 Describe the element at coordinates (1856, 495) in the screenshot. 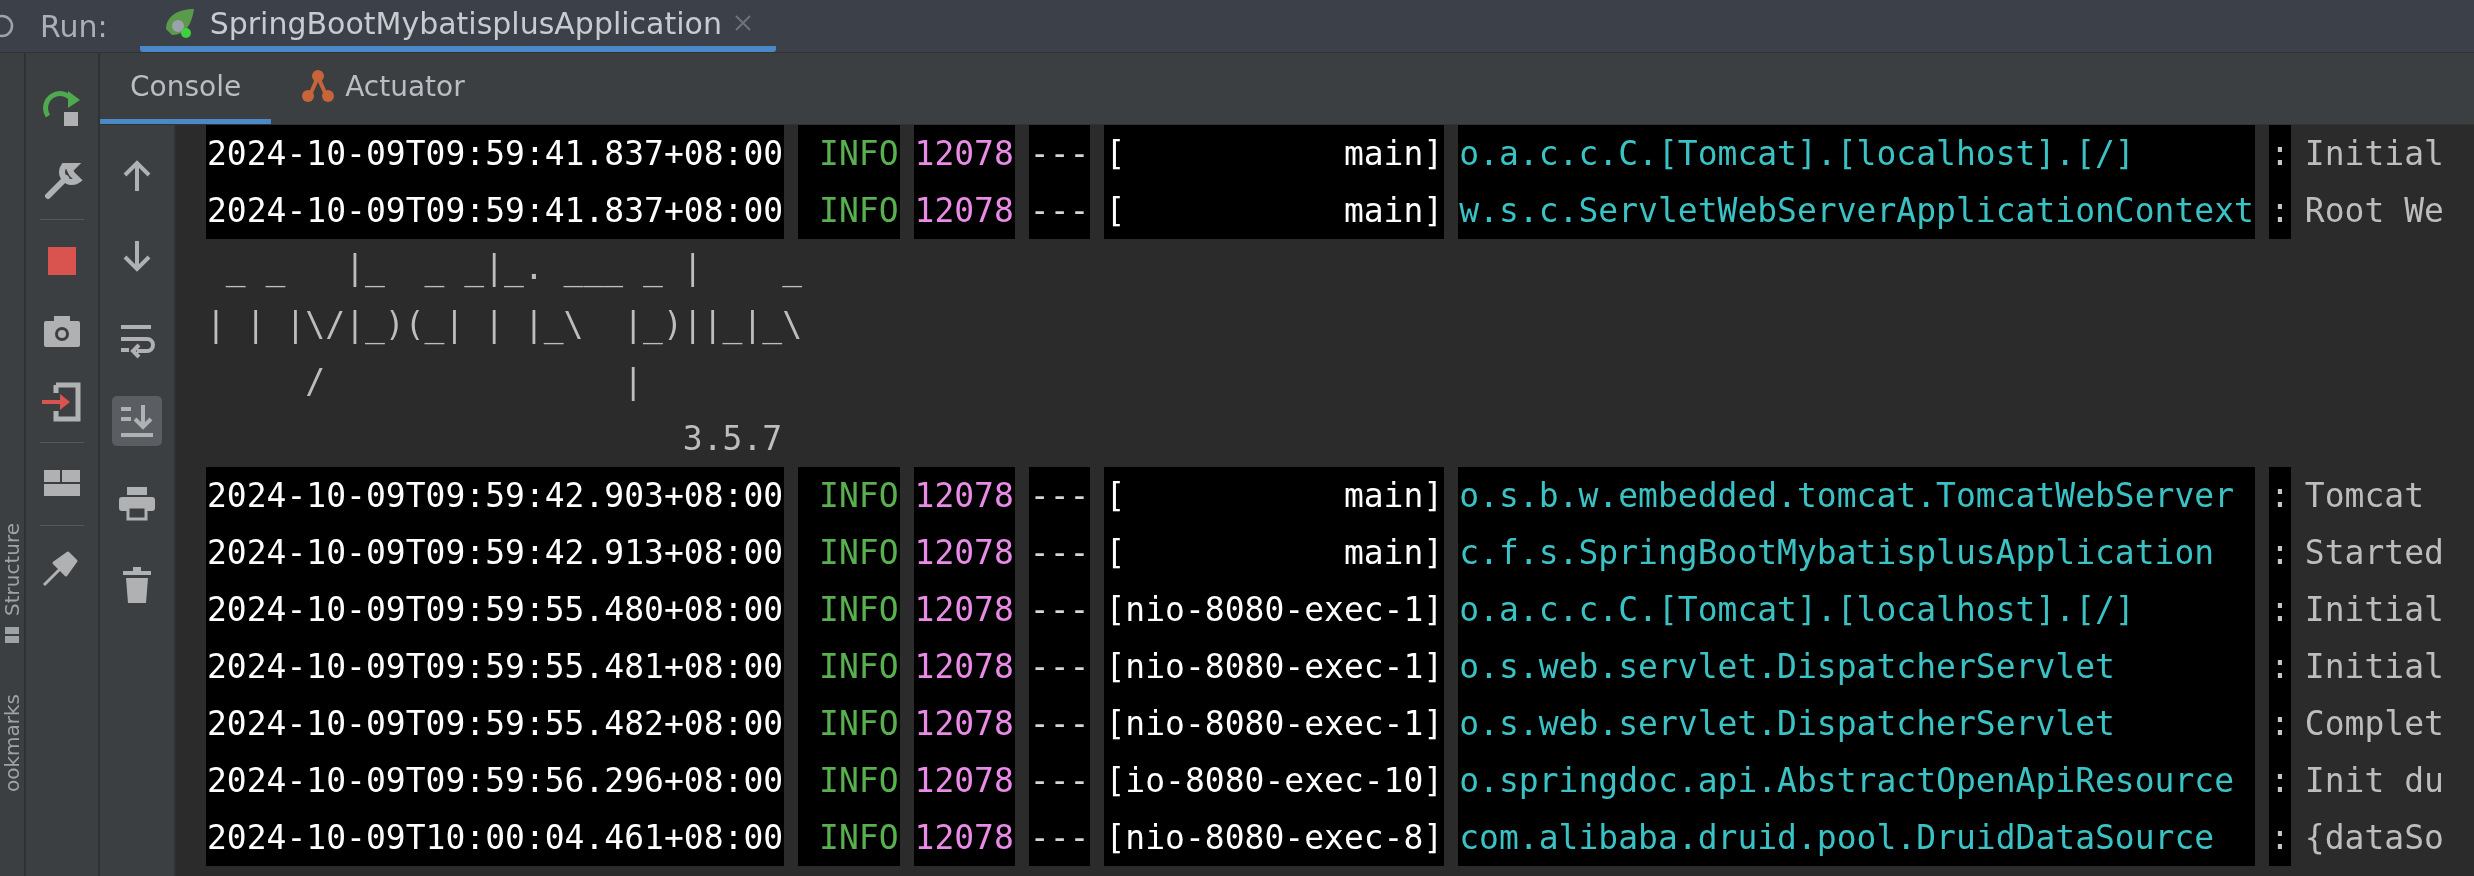

I see `logger-name: o.s.b.w.embedded.tomcat.TomcatWebServer` at that location.